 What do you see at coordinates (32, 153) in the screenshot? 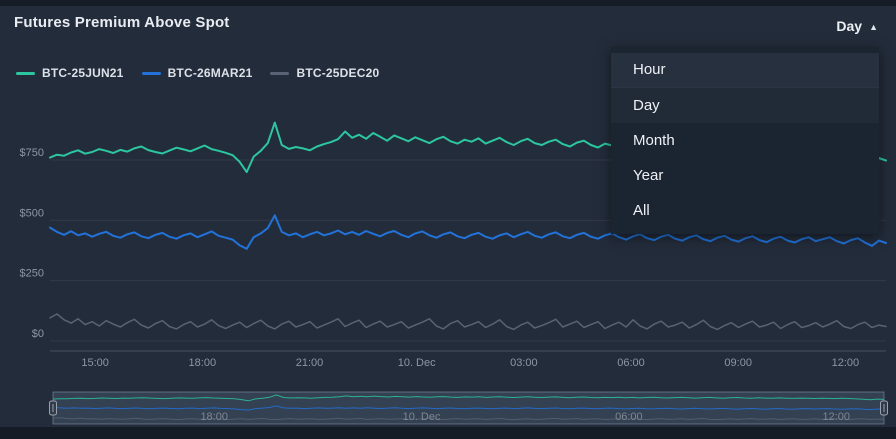
I see `y-axis-label: $750` at bounding box center [32, 153].